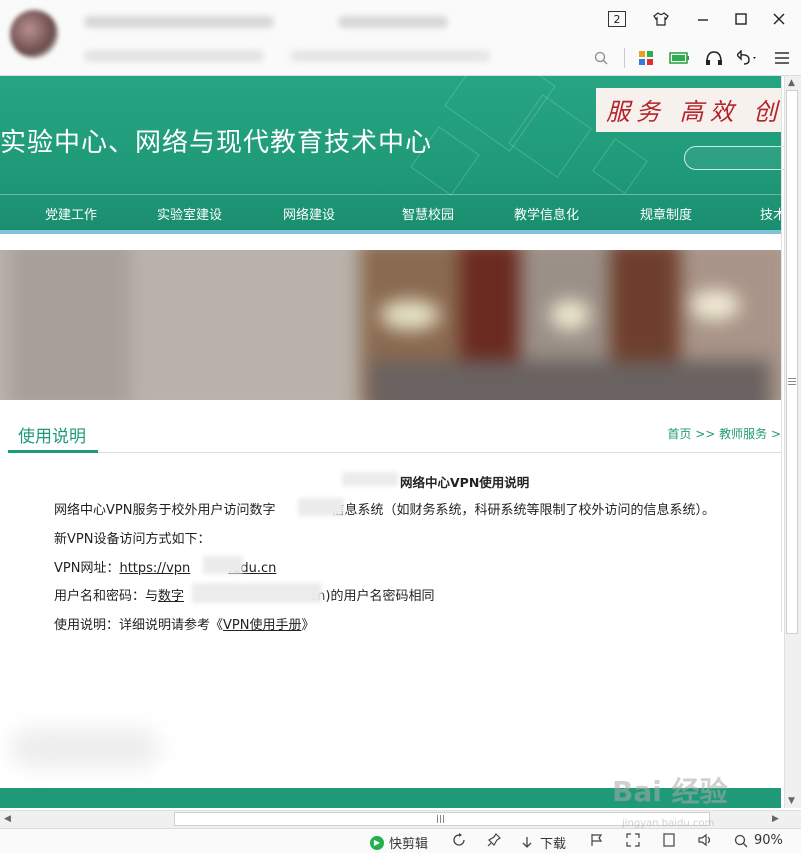  I want to click on nav-technology: 技术, so click(773, 213).